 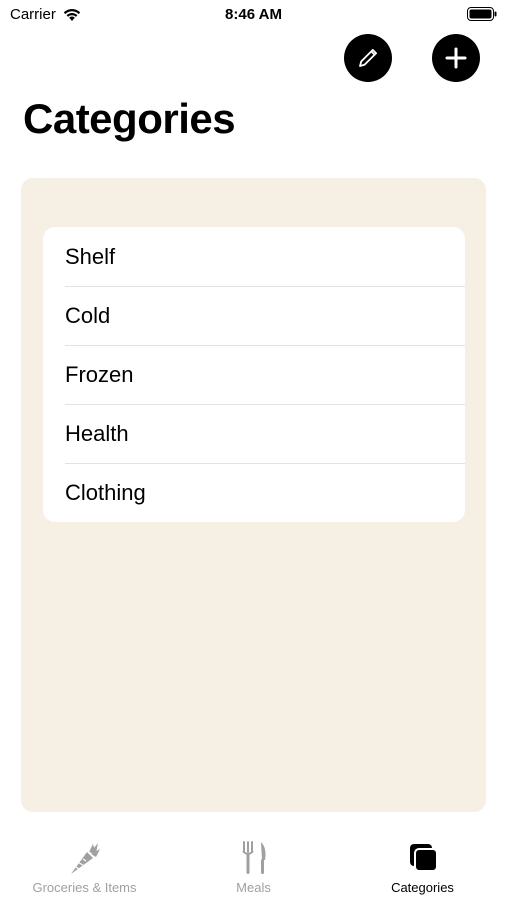 I want to click on add-category-button, so click(x=456, y=58).